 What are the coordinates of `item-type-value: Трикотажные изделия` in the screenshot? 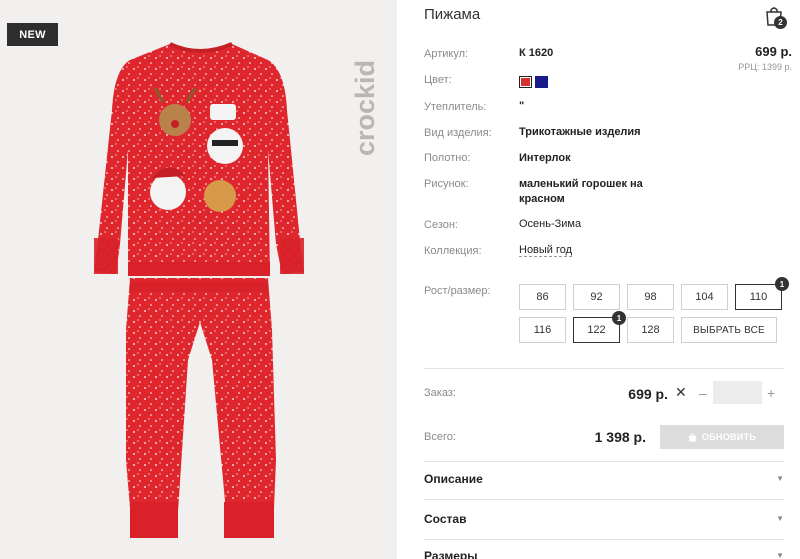 It's located at (580, 132).